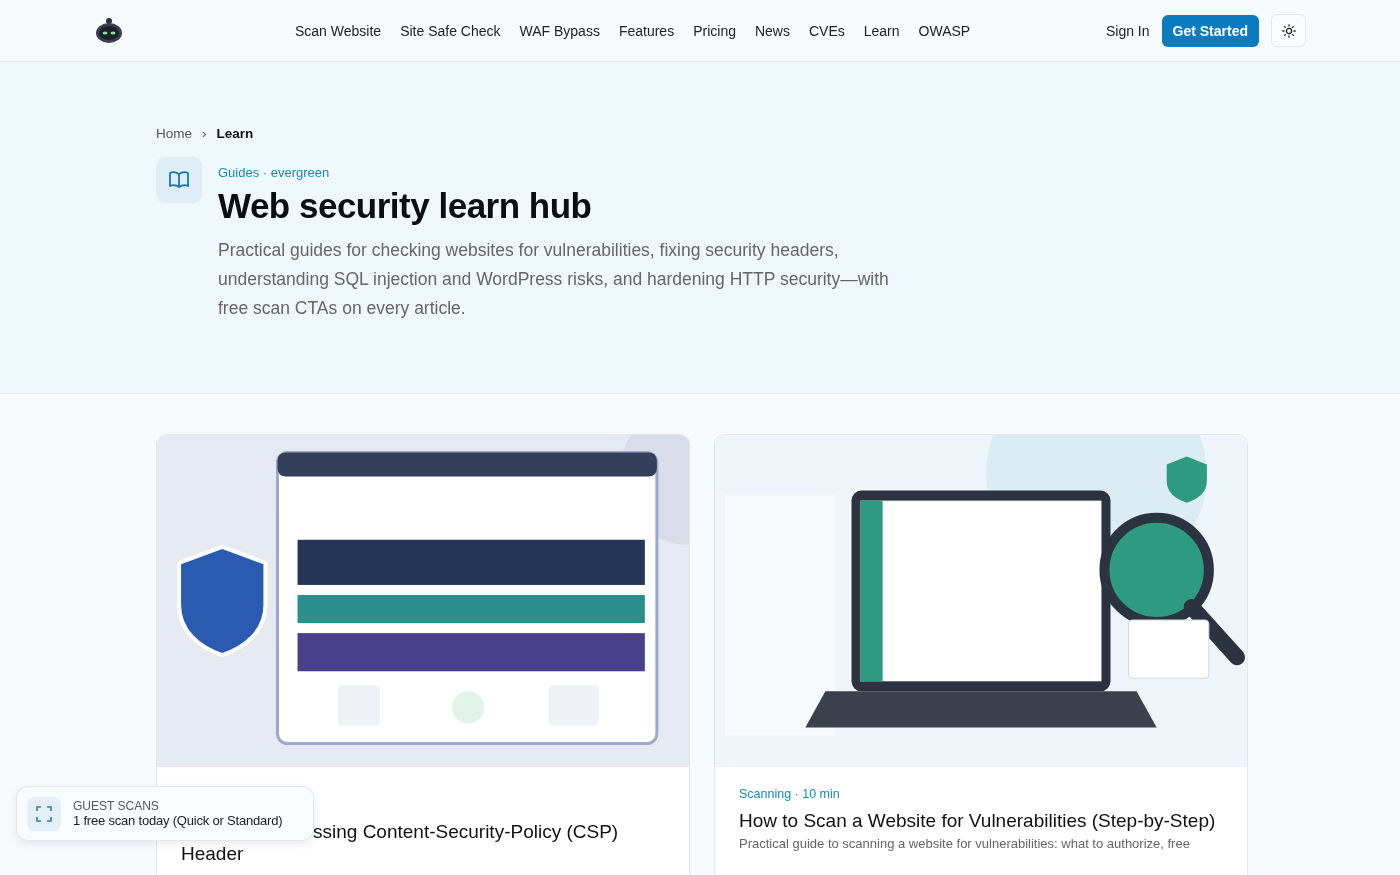 This screenshot has width=1400, height=875. Describe the element at coordinates (981, 820) in the screenshot. I see `article-title: How to Scan a Website for Vulnerabilities (Step-by-Step)` at that location.